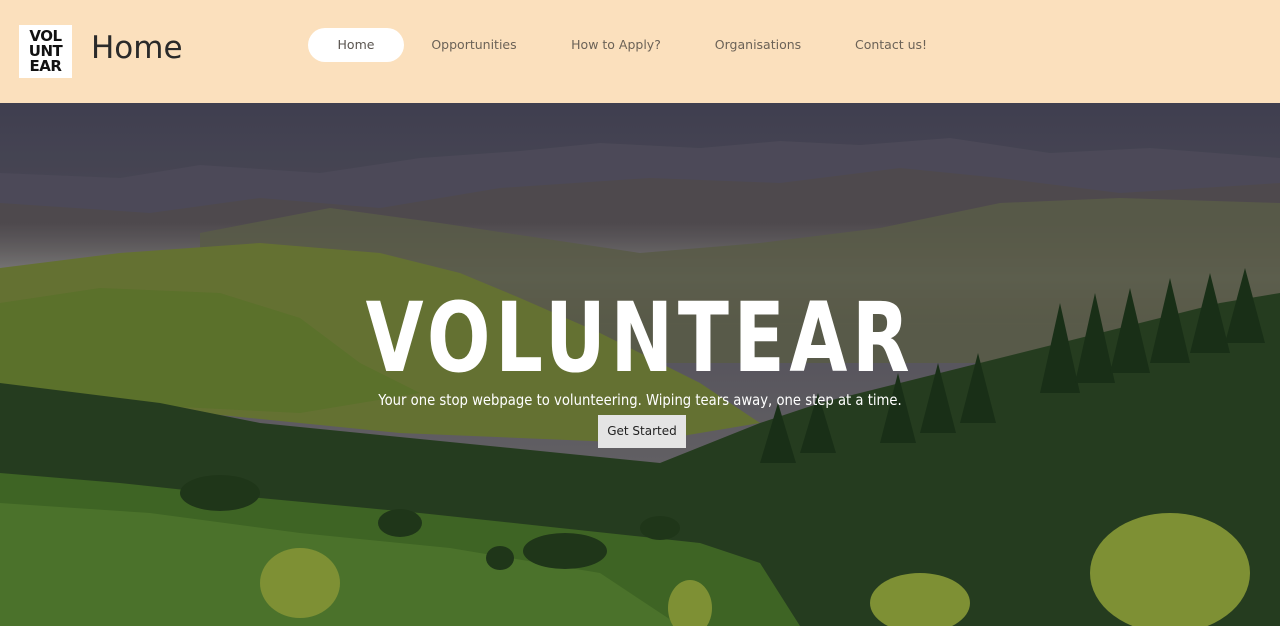 This screenshot has height=626, width=1280. What do you see at coordinates (891, 45) in the screenshot?
I see `nav-item-contact: Contact us!` at bounding box center [891, 45].